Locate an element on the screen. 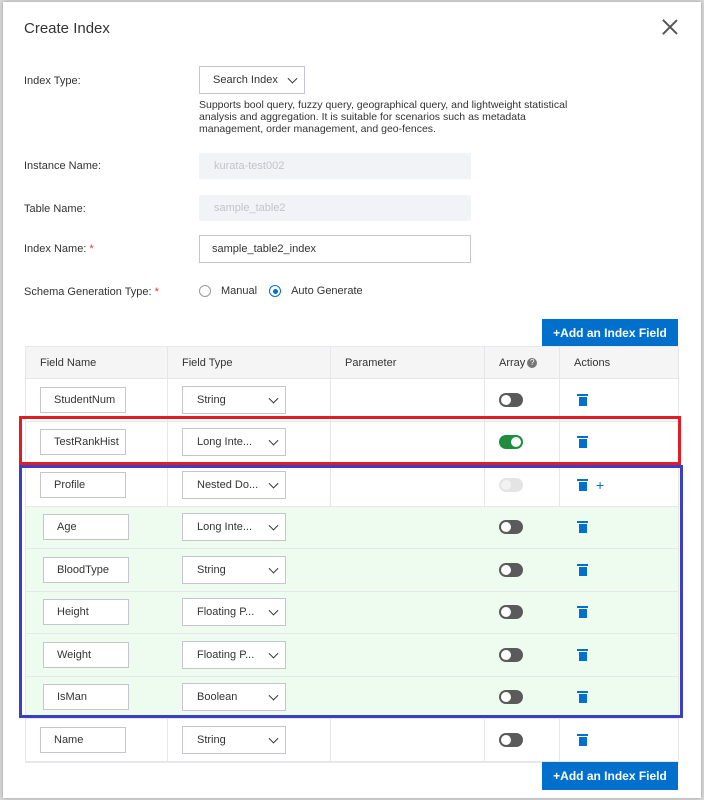  table-name-field: sample_table2 is located at coordinates (335, 208).